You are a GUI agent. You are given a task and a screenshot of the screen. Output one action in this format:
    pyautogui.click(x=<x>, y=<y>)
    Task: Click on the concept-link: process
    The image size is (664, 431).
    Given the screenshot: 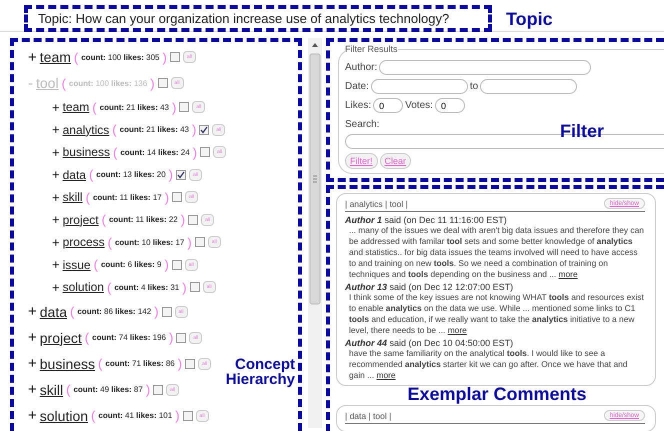 What is the action you would take?
    pyautogui.click(x=83, y=242)
    